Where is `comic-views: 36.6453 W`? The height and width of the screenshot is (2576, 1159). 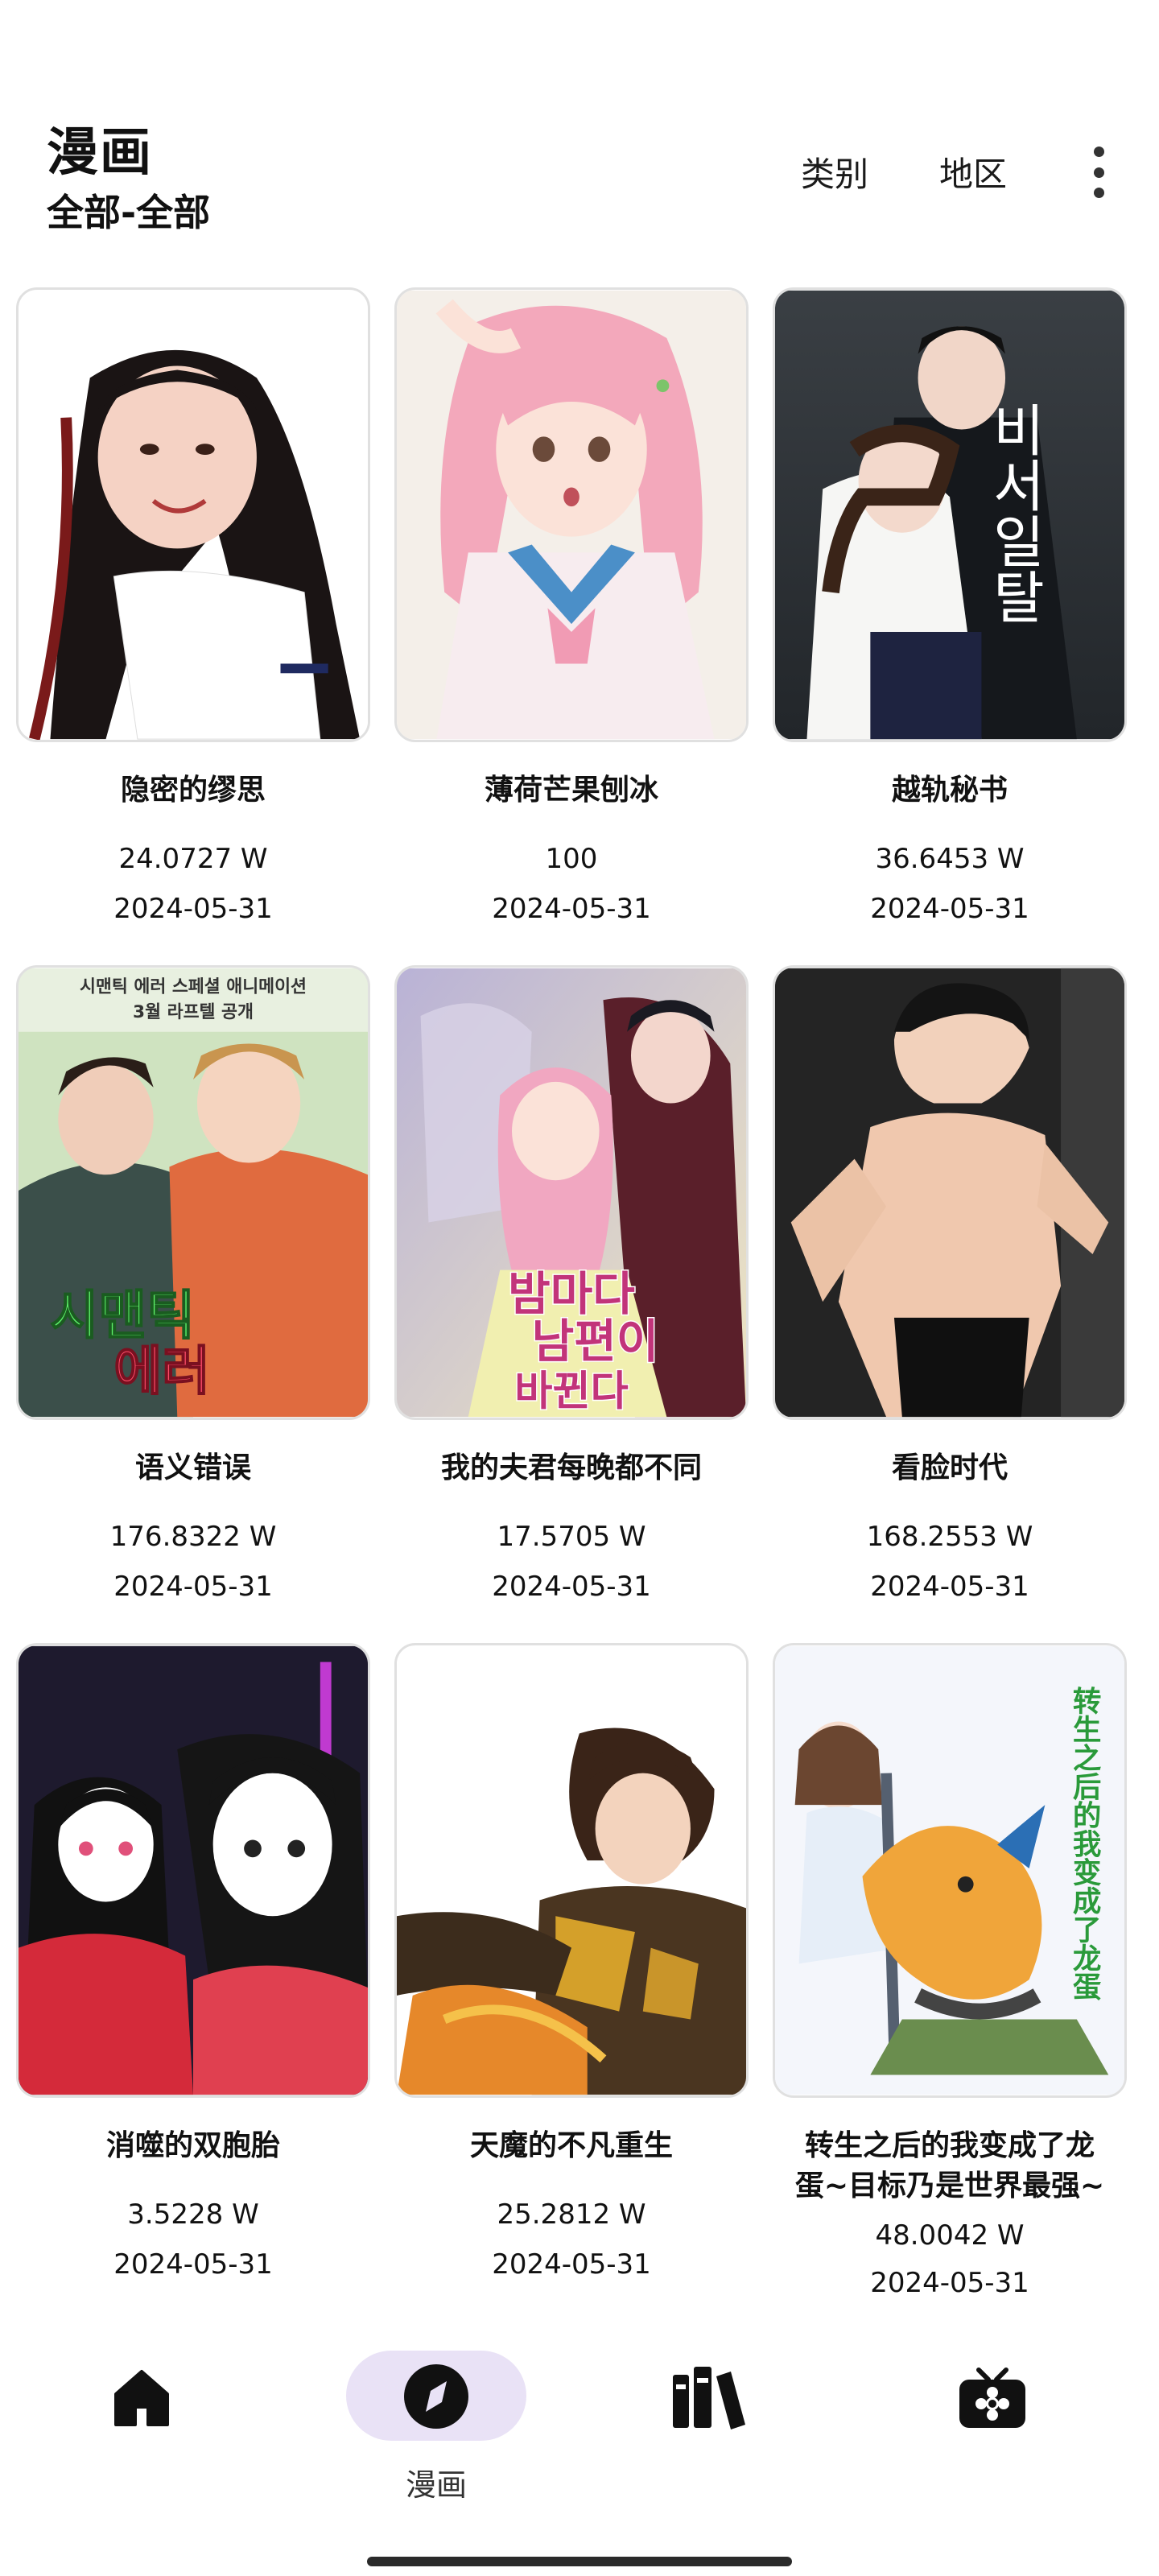 comic-views: 36.6453 W is located at coordinates (950, 859).